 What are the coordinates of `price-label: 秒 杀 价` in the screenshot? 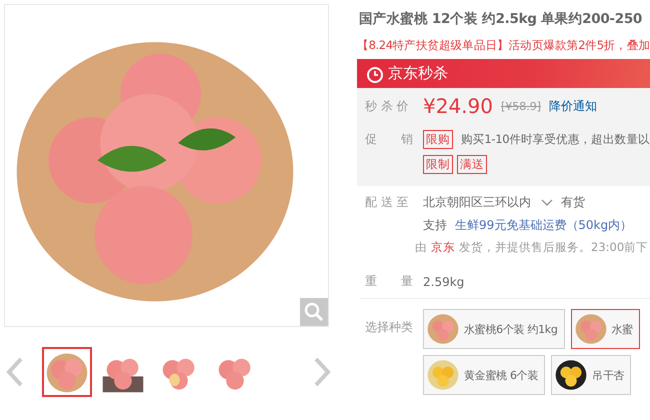 It's located at (387, 106).